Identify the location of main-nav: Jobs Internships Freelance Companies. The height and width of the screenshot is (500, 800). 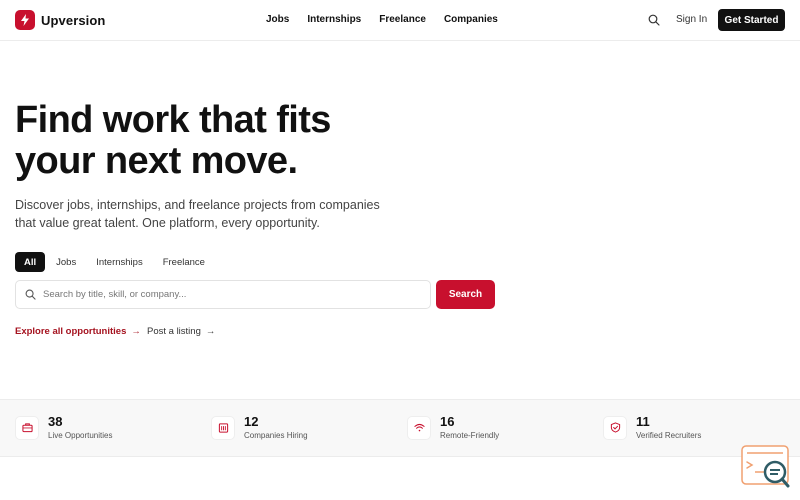
(391, 19).